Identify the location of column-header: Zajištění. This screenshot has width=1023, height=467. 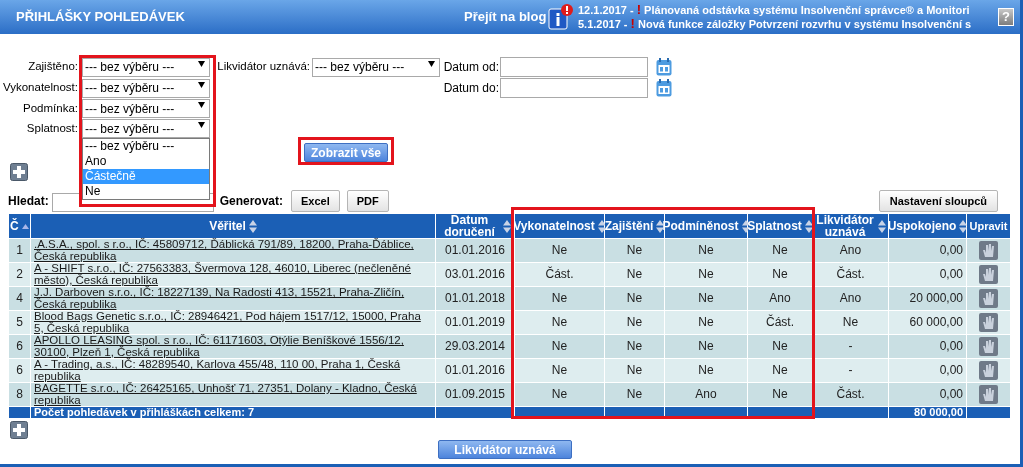
(634, 226).